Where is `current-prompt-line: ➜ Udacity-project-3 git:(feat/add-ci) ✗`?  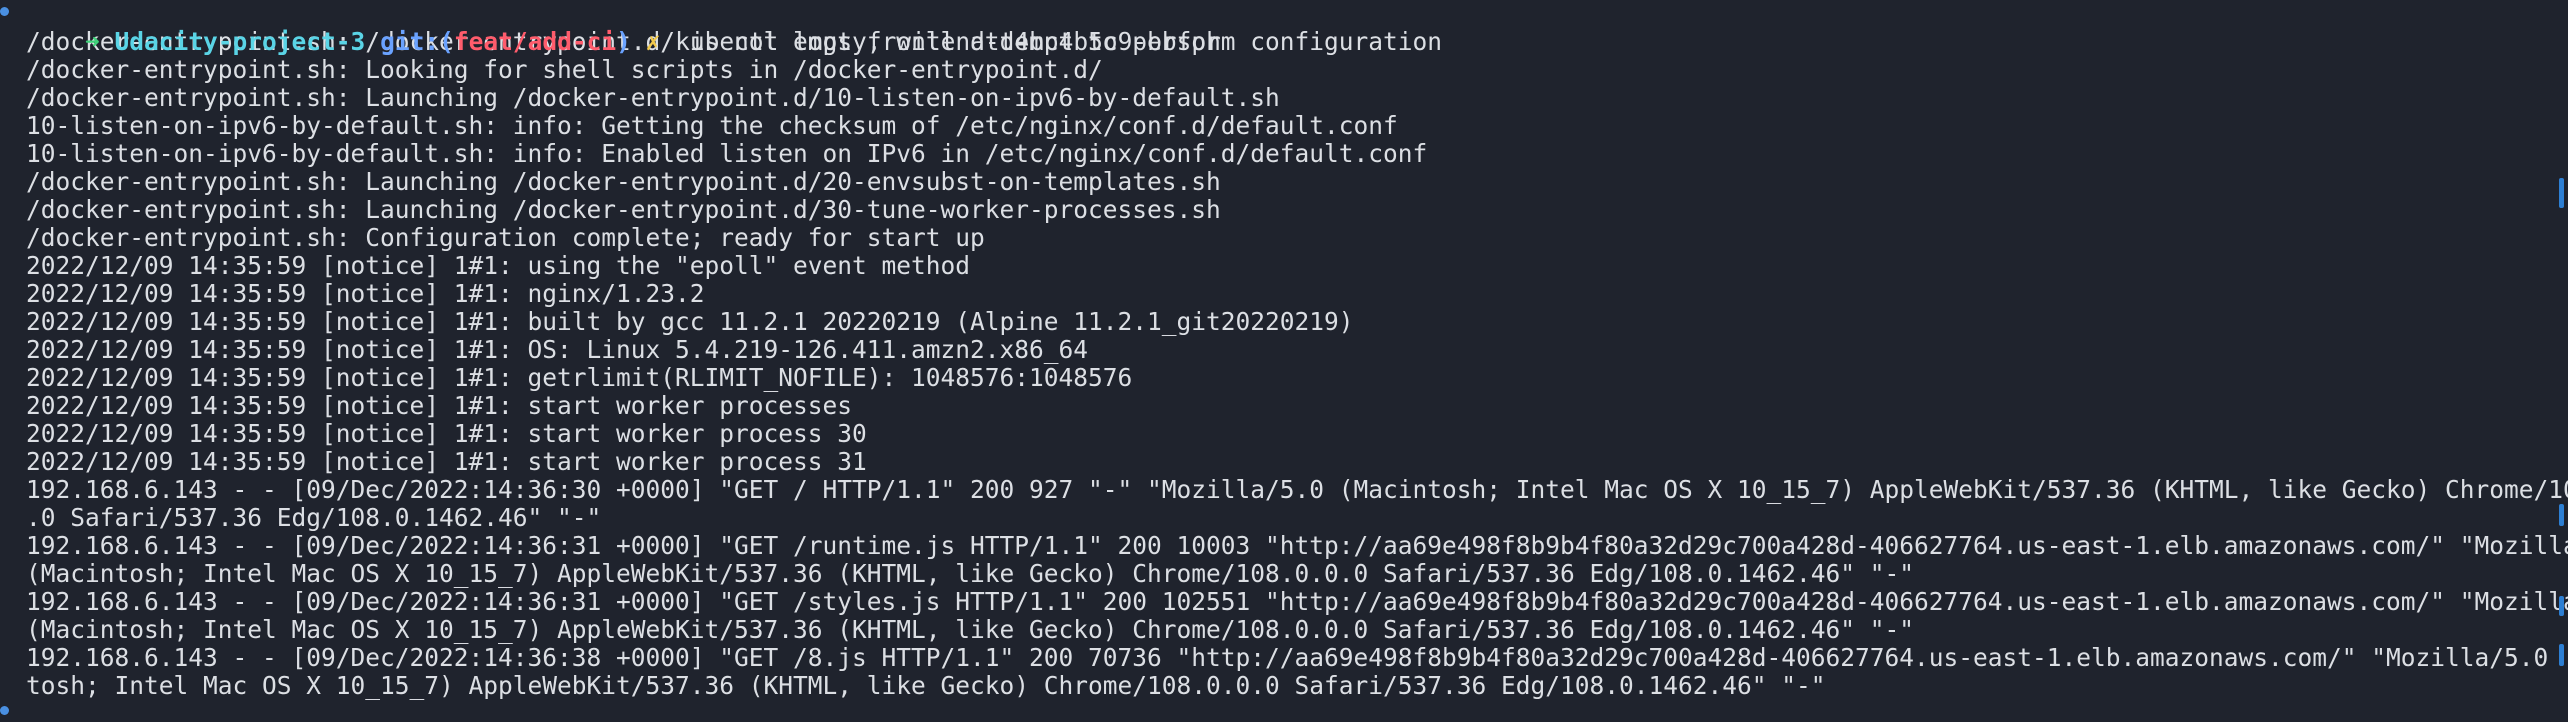 current-prompt-line: ➜ Udacity-project-3 git:(feat/add-ci) ✗ is located at coordinates (1277, 711).